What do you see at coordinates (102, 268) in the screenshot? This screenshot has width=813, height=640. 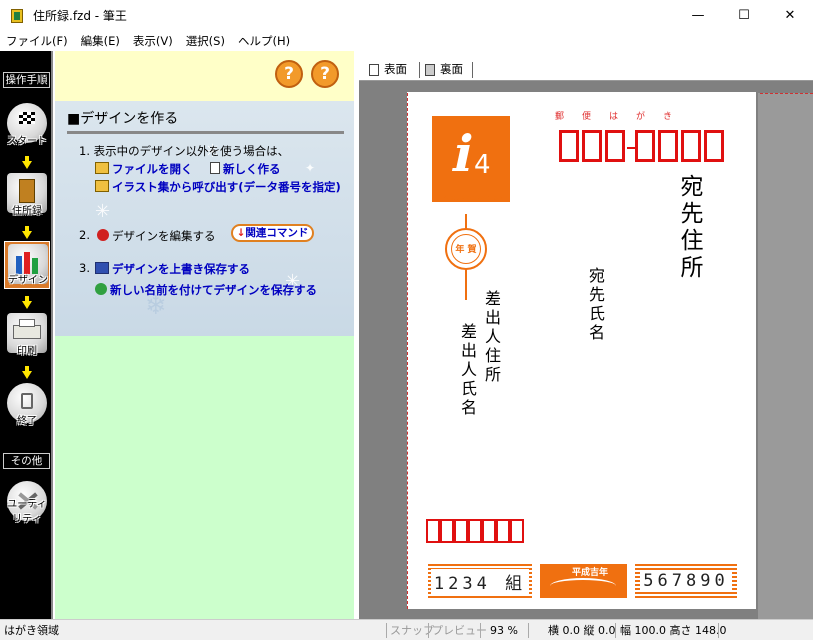 I see `save-icon` at bounding box center [102, 268].